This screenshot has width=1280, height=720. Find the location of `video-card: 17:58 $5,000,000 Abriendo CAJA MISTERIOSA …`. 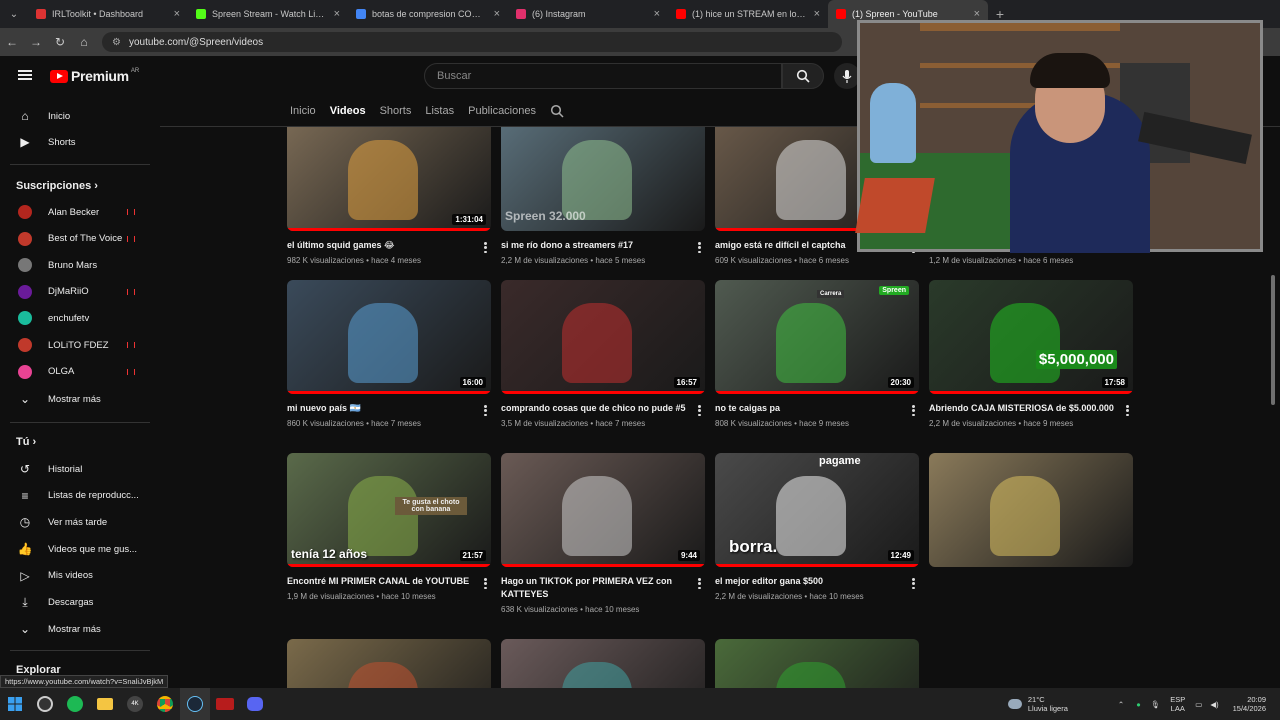

video-card: 17:58 $5,000,000 Abriendo CAJA MISTERIOSA … is located at coordinates (1031, 354).